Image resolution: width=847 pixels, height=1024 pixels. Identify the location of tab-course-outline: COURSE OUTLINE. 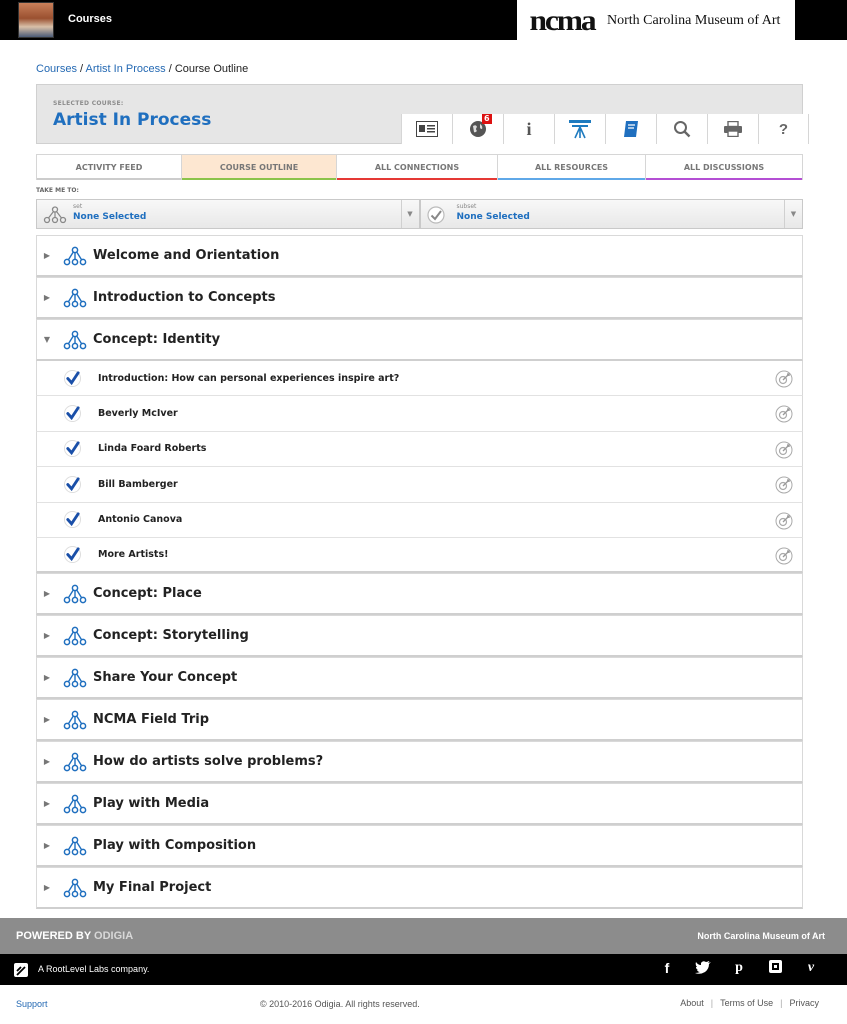
(259, 167).